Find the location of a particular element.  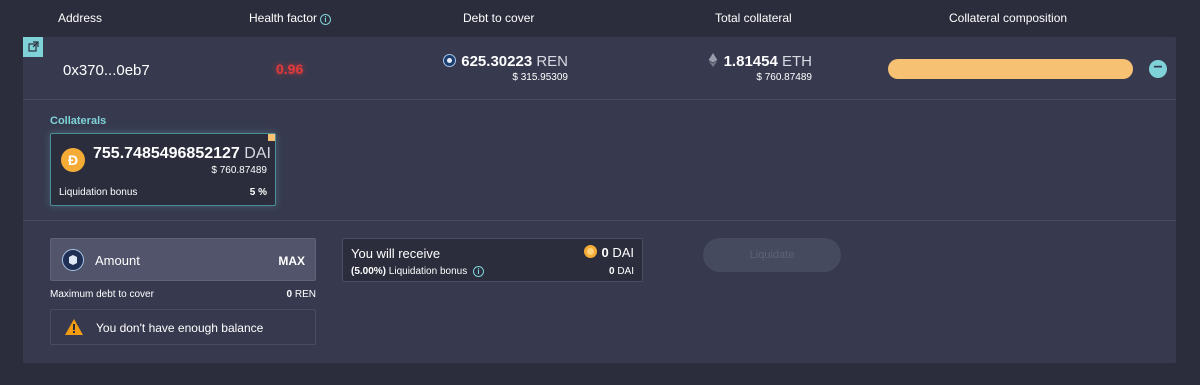

collateral-item-bonus-value: 5 % is located at coordinates (258, 192).